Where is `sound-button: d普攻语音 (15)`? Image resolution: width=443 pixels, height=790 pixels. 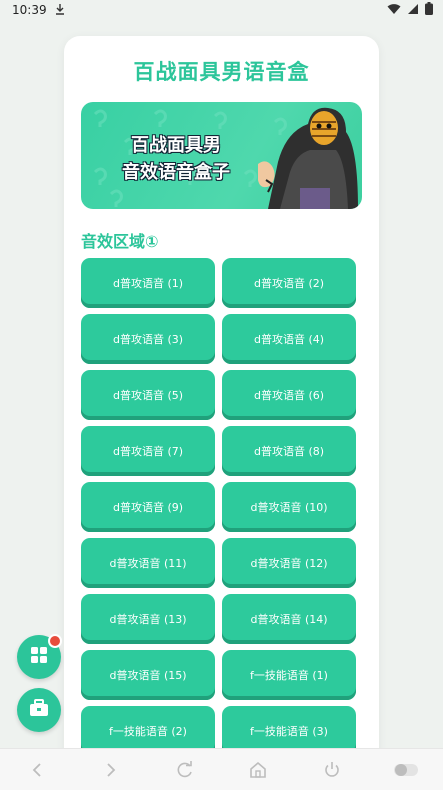
sound-button: d普攻语音 (15) is located at coordinates (148, 675).